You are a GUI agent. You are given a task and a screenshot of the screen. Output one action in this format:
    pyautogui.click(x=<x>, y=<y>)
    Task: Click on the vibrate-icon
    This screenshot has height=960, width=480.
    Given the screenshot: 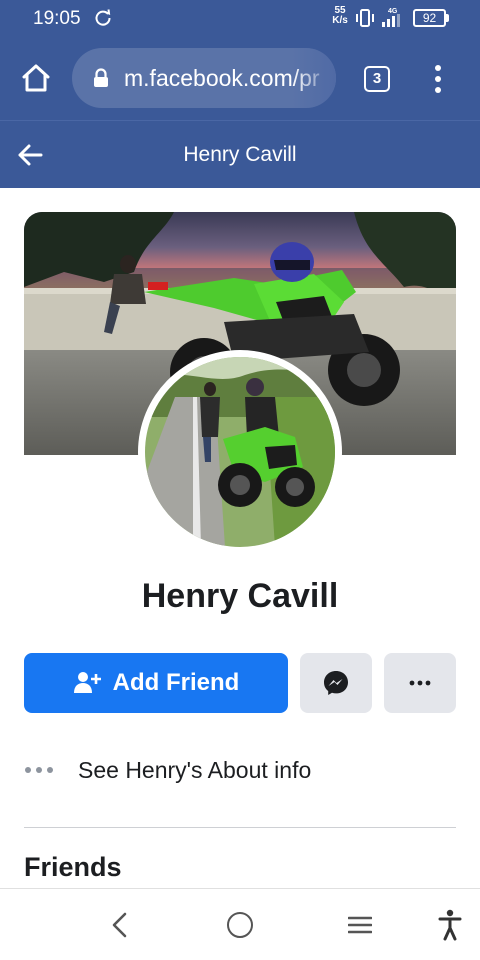 What is the action you would take?
    pyautogui.click(x=365, y=18)
    